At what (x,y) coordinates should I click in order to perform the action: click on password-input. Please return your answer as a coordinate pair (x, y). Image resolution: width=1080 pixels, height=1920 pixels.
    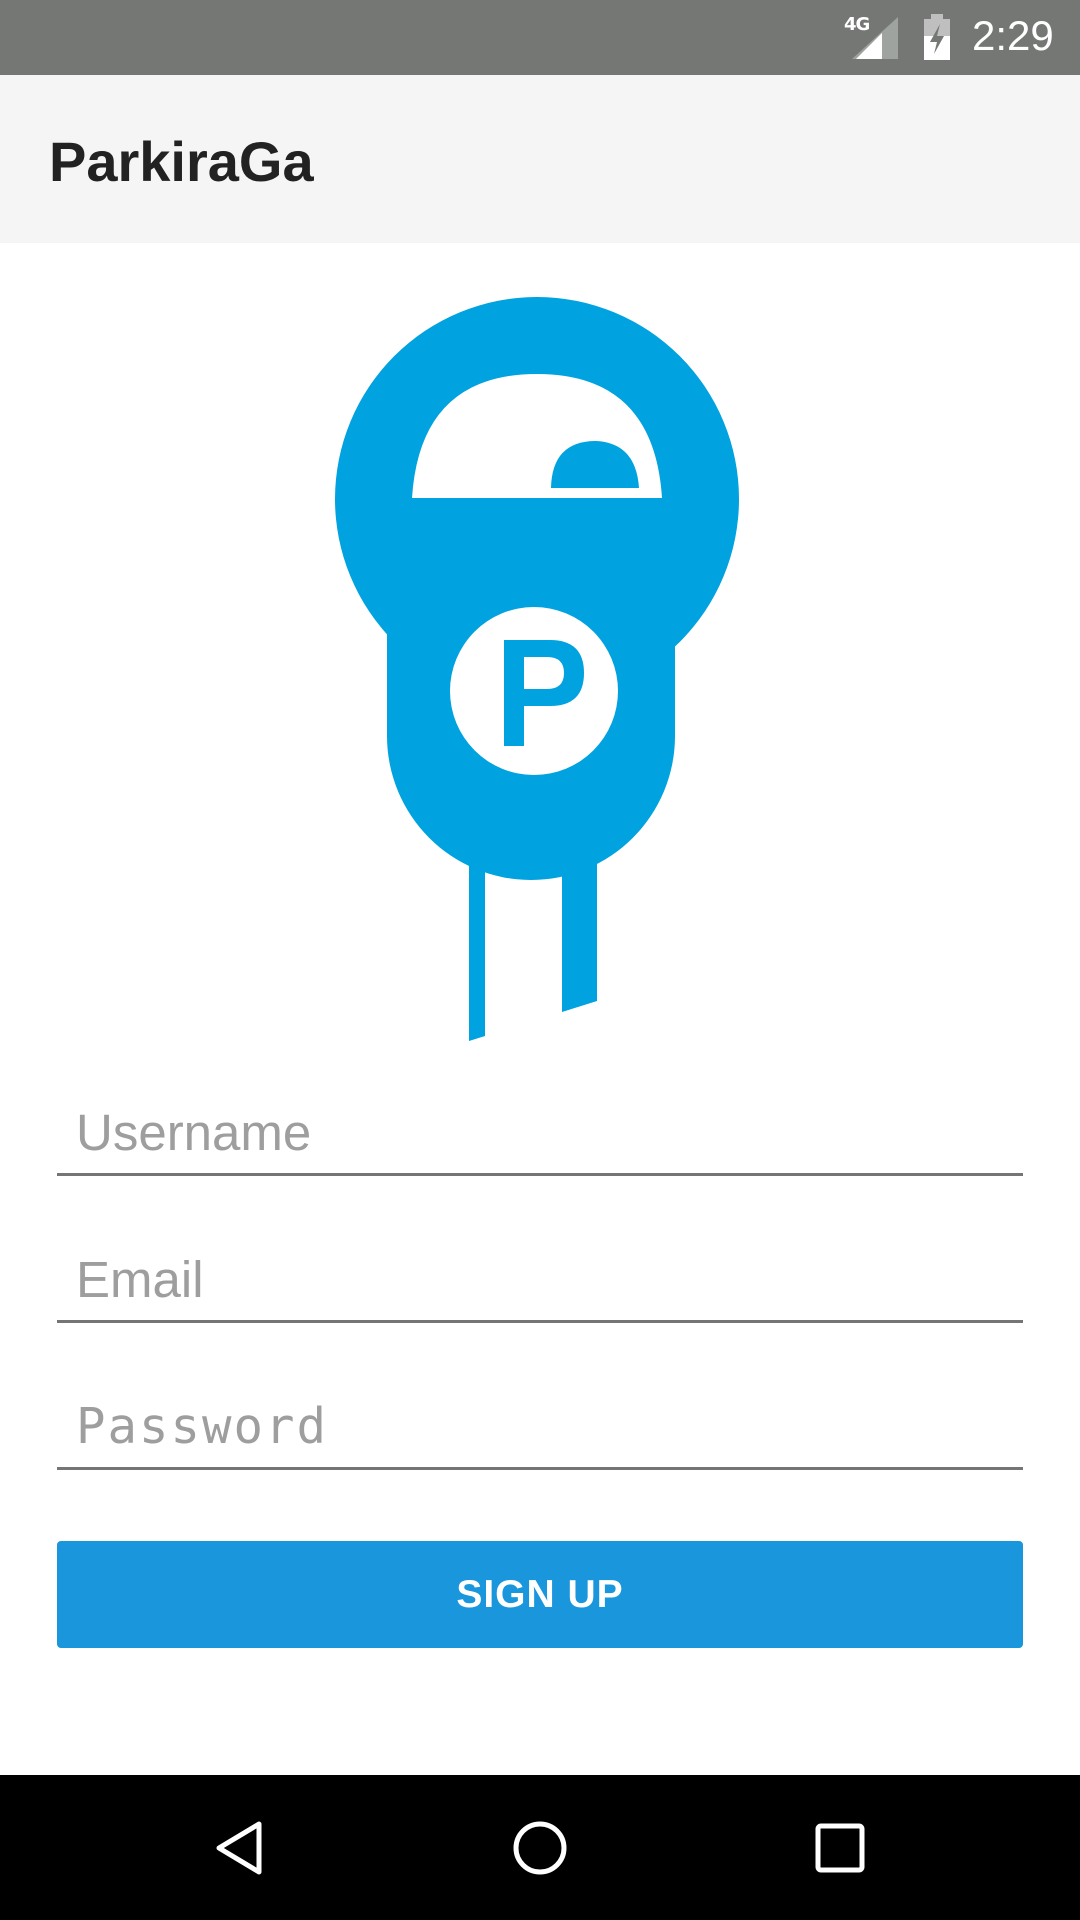
    Looking at the image, I should click on (541, 1426).